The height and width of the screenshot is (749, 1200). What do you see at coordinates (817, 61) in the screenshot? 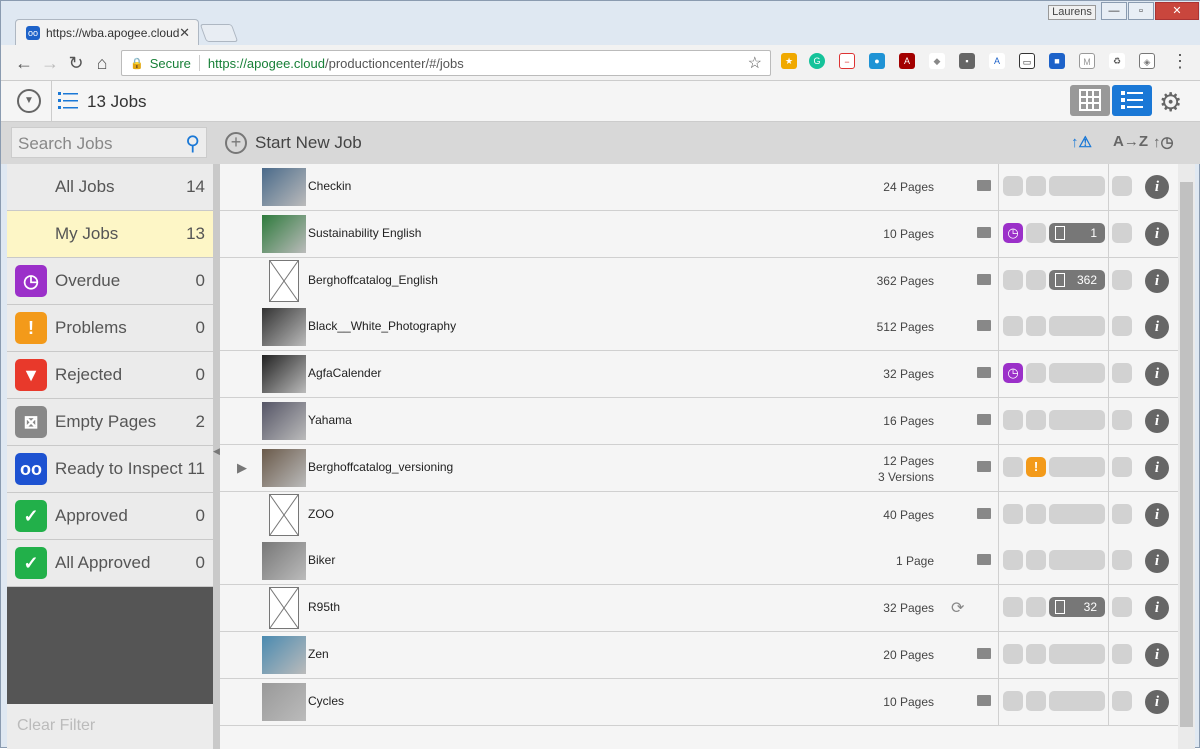
I see `grammarly-icon: G` at bounding box center [817, 61].